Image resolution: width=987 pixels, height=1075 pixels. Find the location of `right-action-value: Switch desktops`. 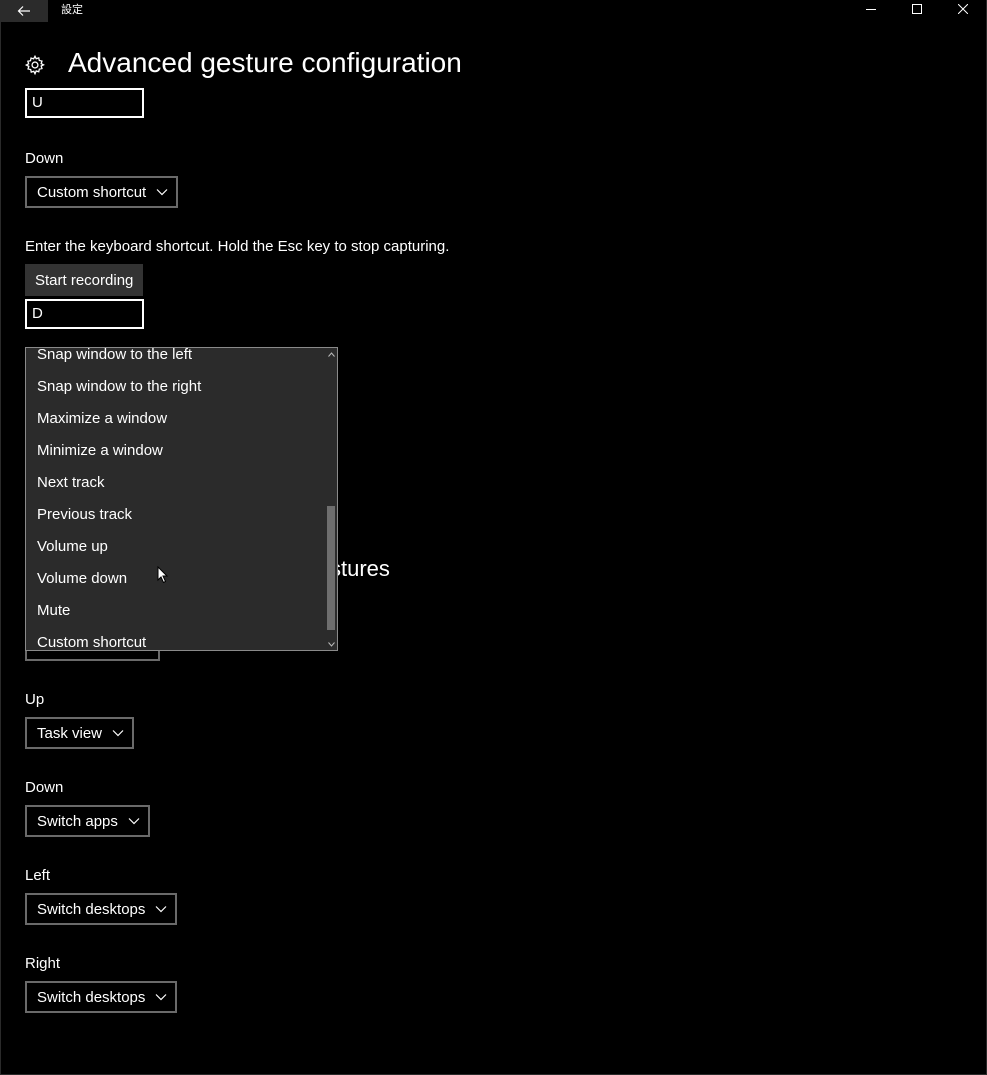

right-action-value: Switch desktops is located at coordinates (91, 997).